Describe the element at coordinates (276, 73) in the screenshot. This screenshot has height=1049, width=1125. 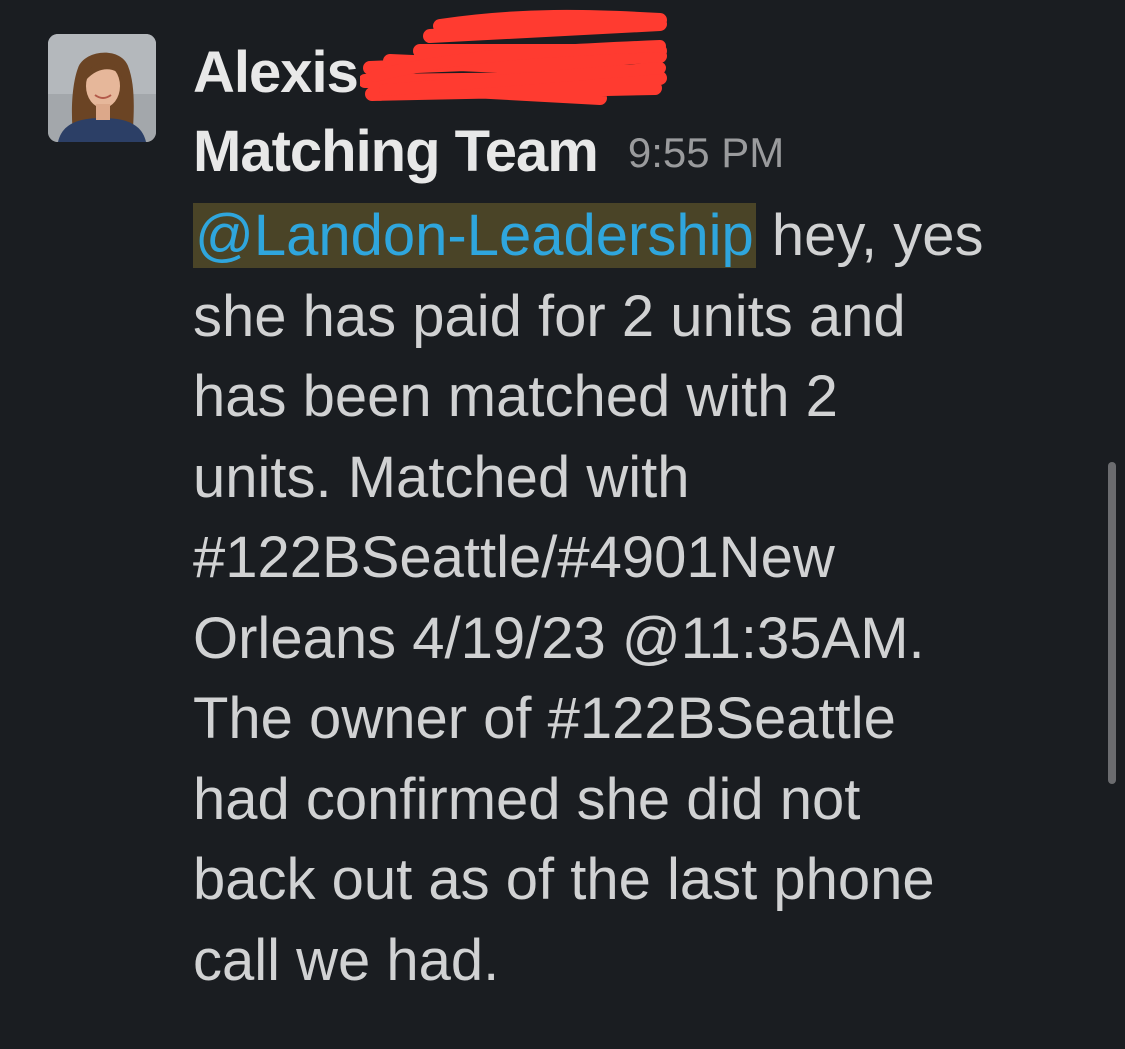
I see `sender-name: Alexis` at that location.